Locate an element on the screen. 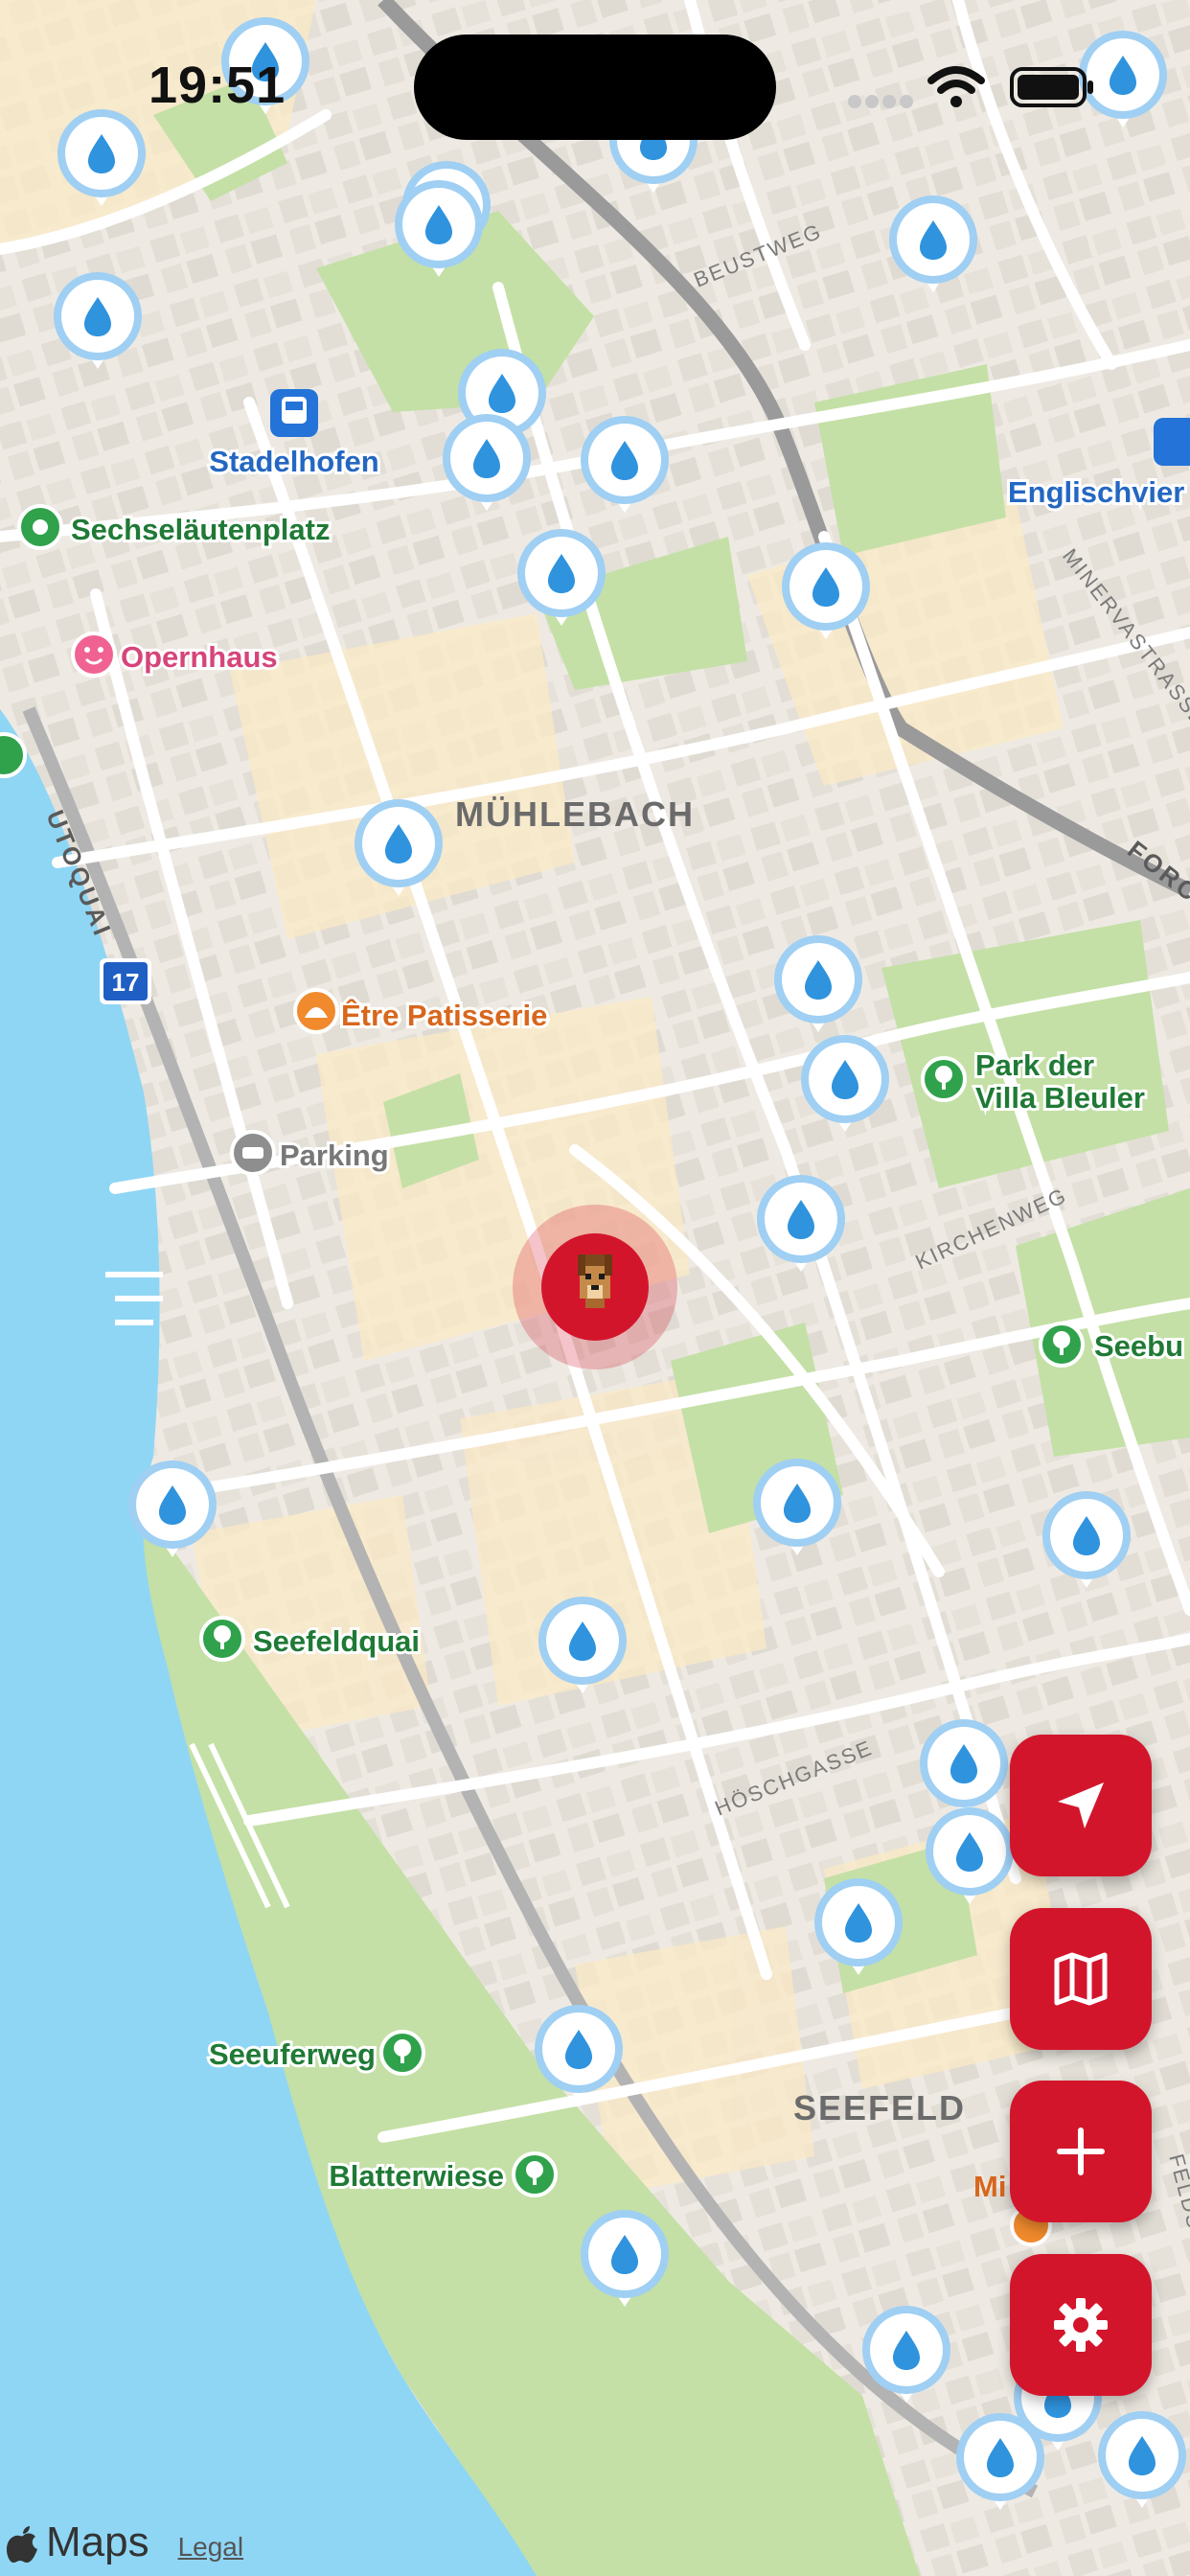 This screenshot has height=2576, width=1190. add-button is located at coordinates (1081, 2151).